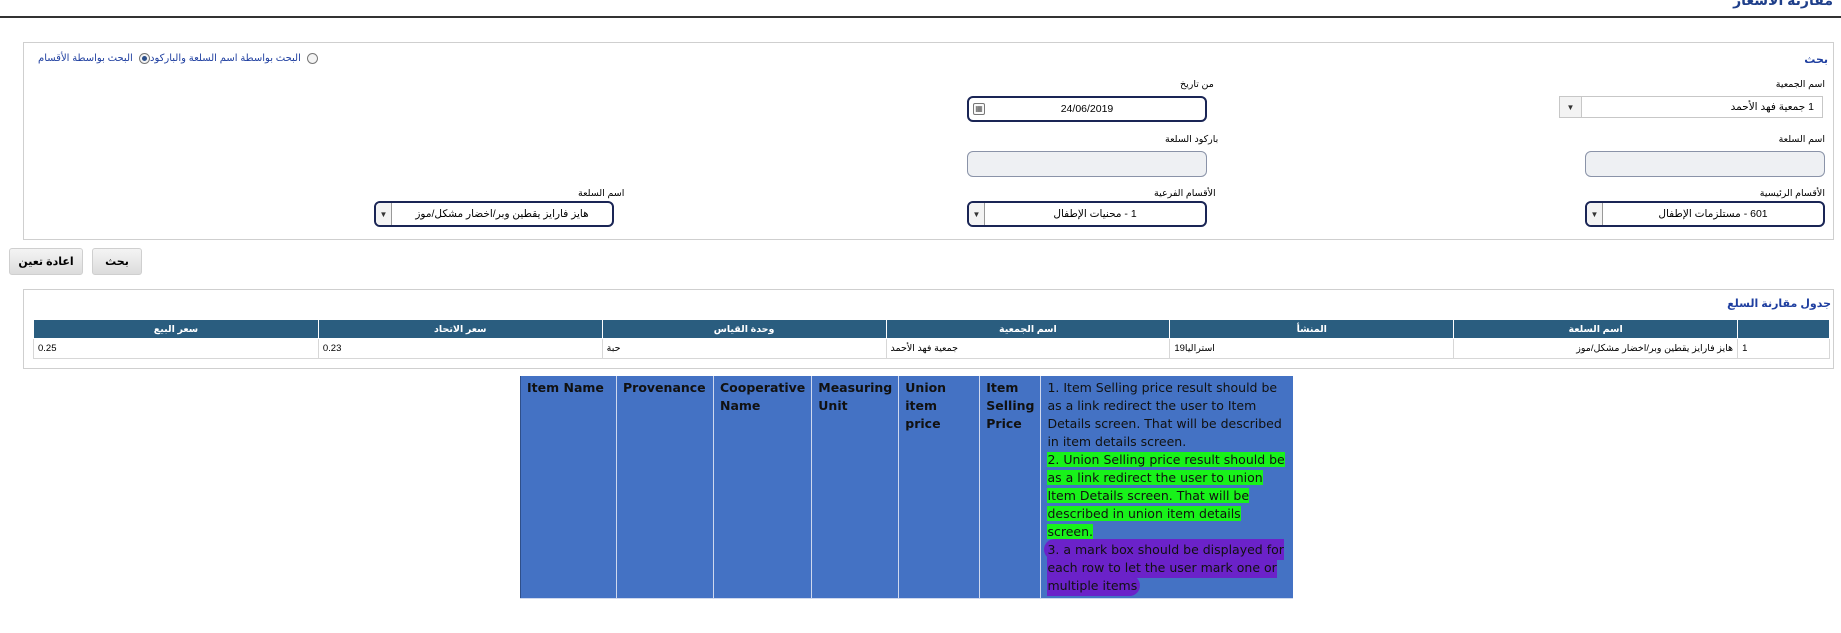  Describe the element at coordinates (1691, 107) in the screenshot. I see `cooperative-select: ▼ 1 جمعية فهد الأحمد` at that location.